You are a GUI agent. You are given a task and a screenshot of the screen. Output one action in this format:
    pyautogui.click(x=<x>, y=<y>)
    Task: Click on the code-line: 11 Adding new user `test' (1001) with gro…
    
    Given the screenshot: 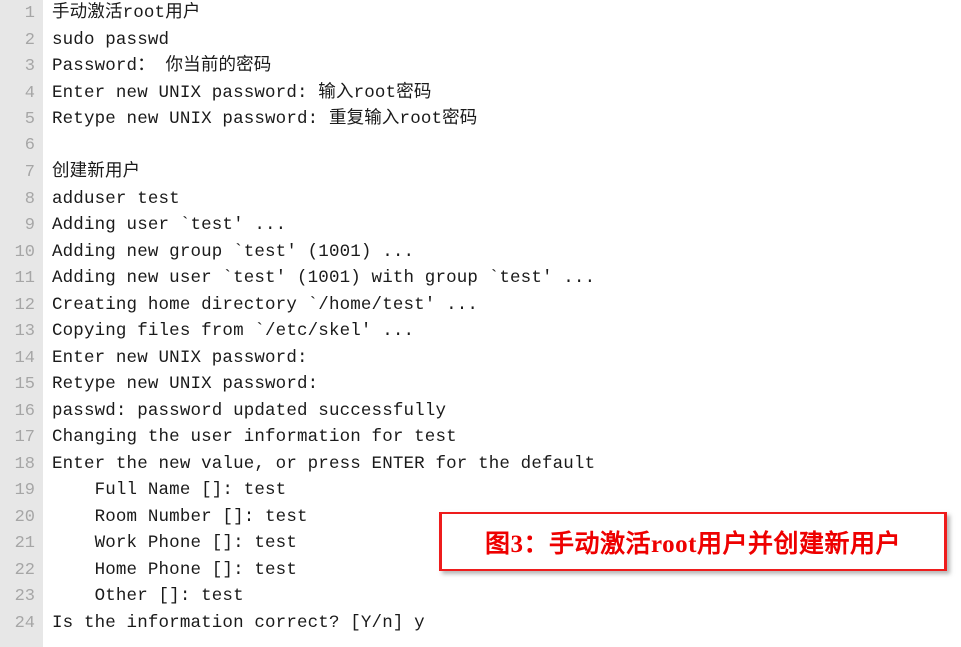 What is the action you would take?
    pyautogui.click(x=480, y=278)
    